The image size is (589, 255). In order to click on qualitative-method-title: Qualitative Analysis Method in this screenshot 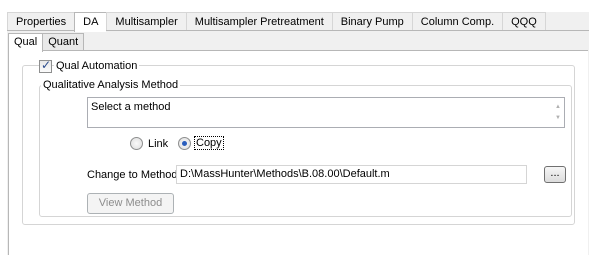, I will do `click(111, 85)`.